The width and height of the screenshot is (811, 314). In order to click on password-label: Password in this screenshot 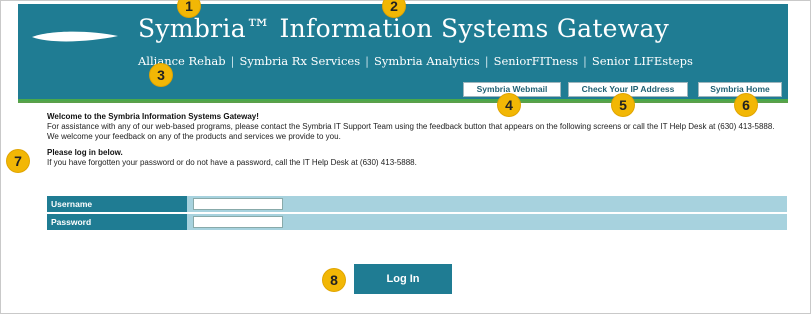, I will do `click(117, 222)`.